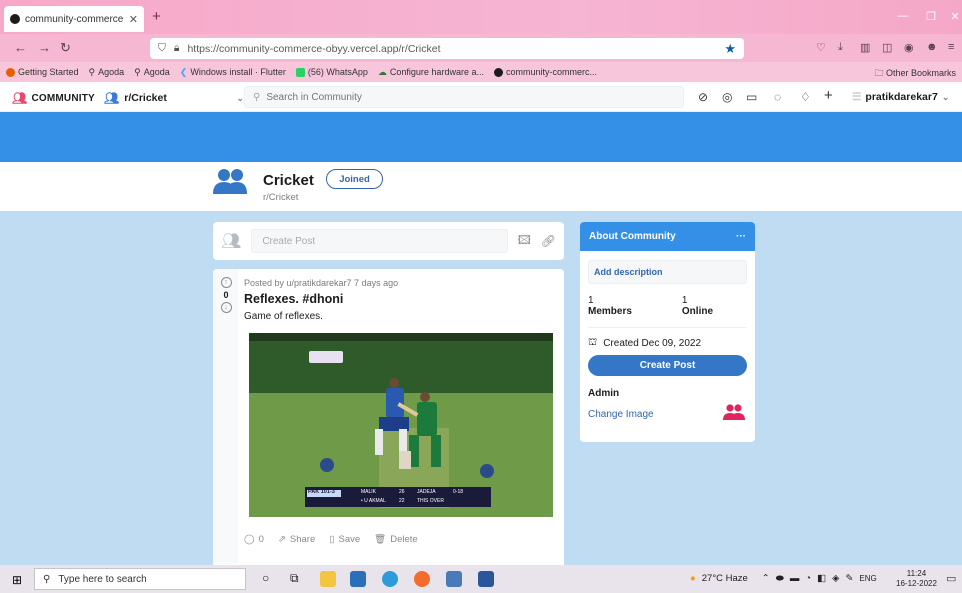  What do you see at coordinates (777, 97) in the screenshot?
I see `chat-icon: ◌` at bounding box center [777, 97].